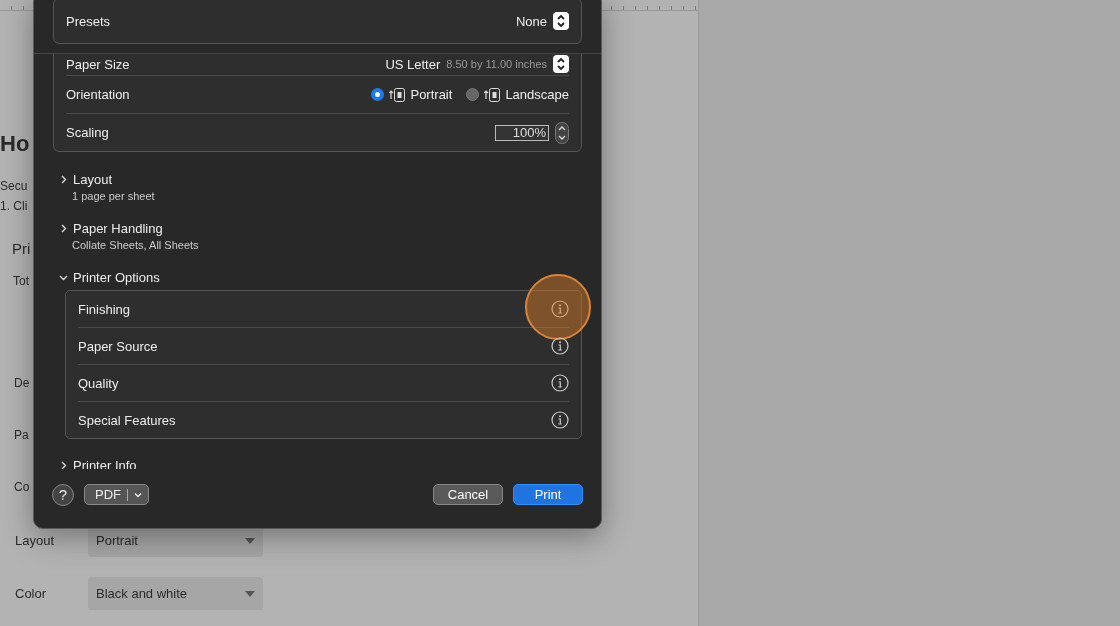  Describe the element at coordinates (98, 94) in the screenshot. I see `setting-label: Orientation` at that location.